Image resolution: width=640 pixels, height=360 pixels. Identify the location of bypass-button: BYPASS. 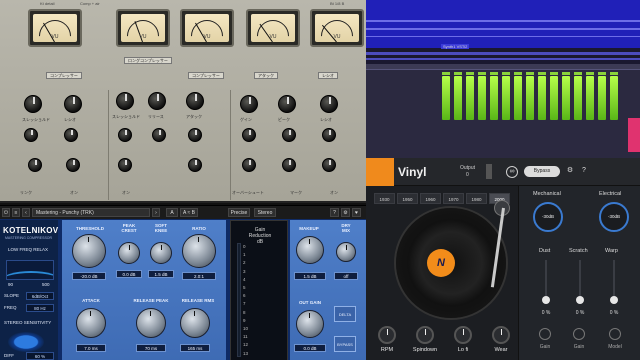
(345, 344).